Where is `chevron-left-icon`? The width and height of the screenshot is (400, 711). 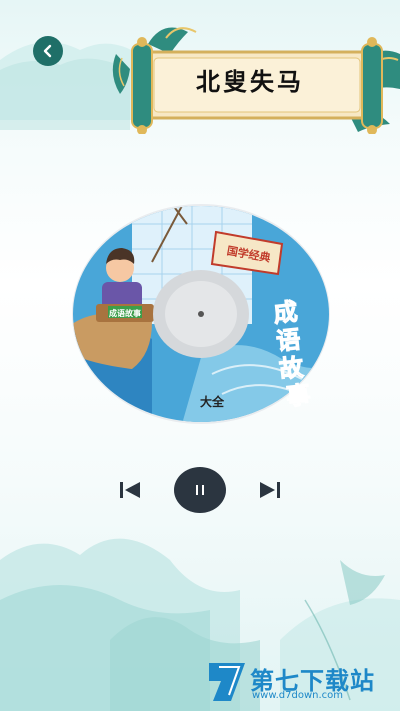
chevron-left-icon is located at coordinates (47, 51).